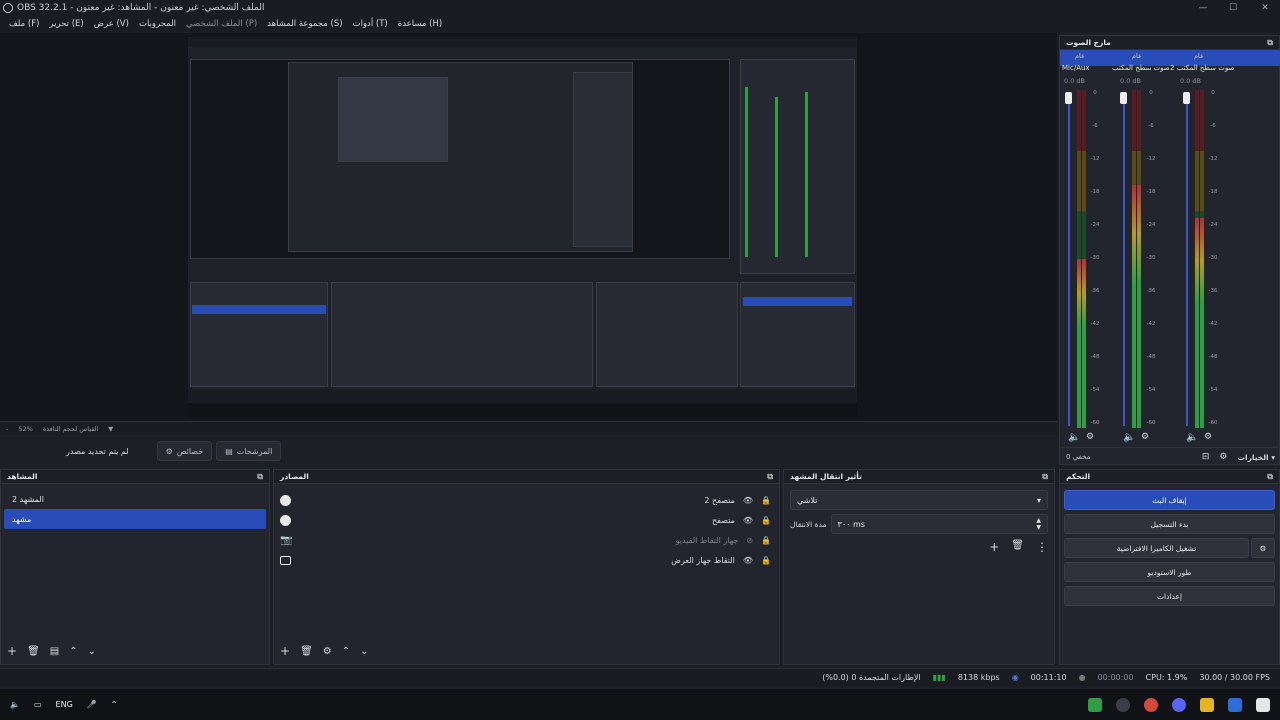 The width and height of the screenshot is (1280, 720). What do you see at coordinates (1179, 704) in the screenshot?
I see `discord-icon` at bounding box center [1179, 704].